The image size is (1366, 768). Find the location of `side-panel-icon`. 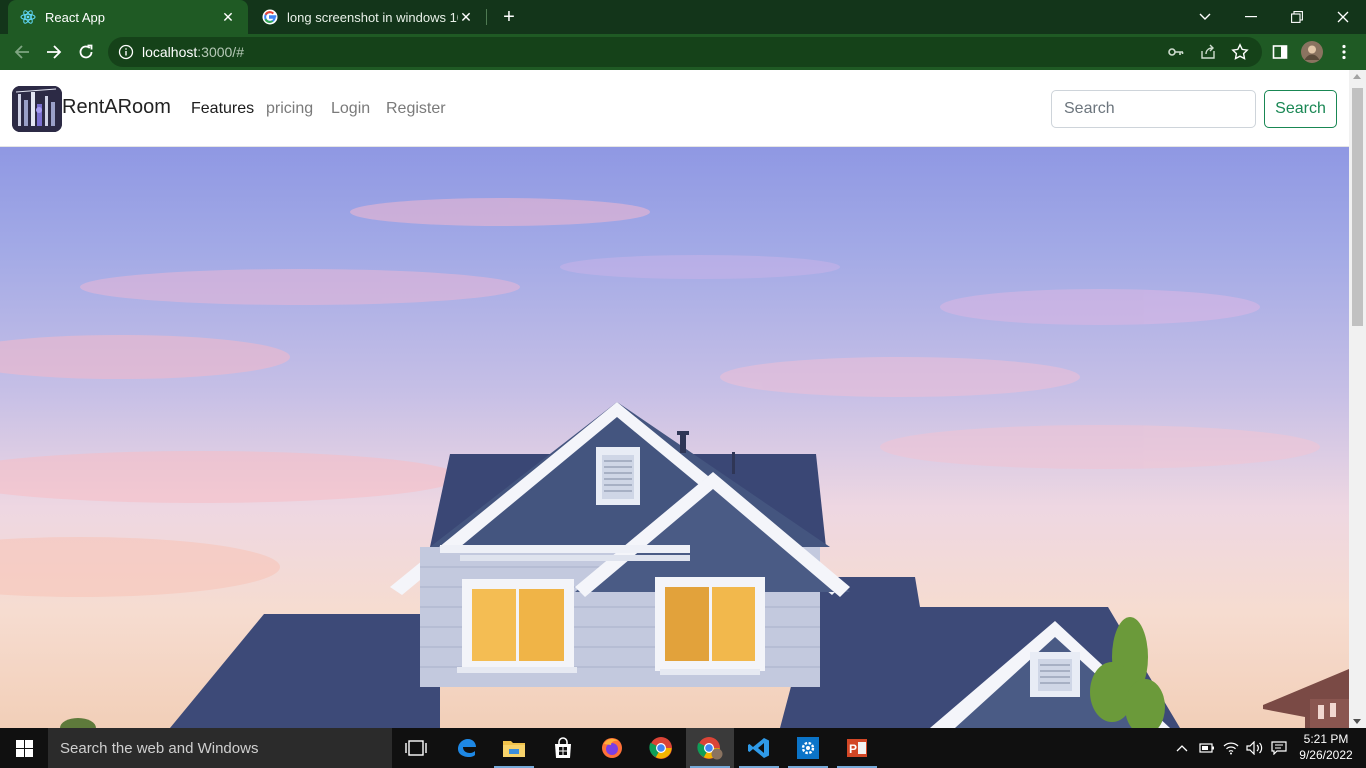

side-panel-icon is located at coordinates (1280, 52).